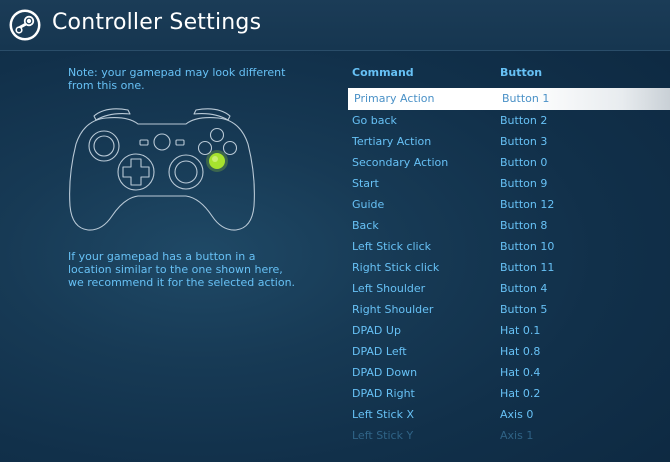 The height and width of the screenshot is (462, 670). I want to click on button-label: Axis 0, so click(517, 414).